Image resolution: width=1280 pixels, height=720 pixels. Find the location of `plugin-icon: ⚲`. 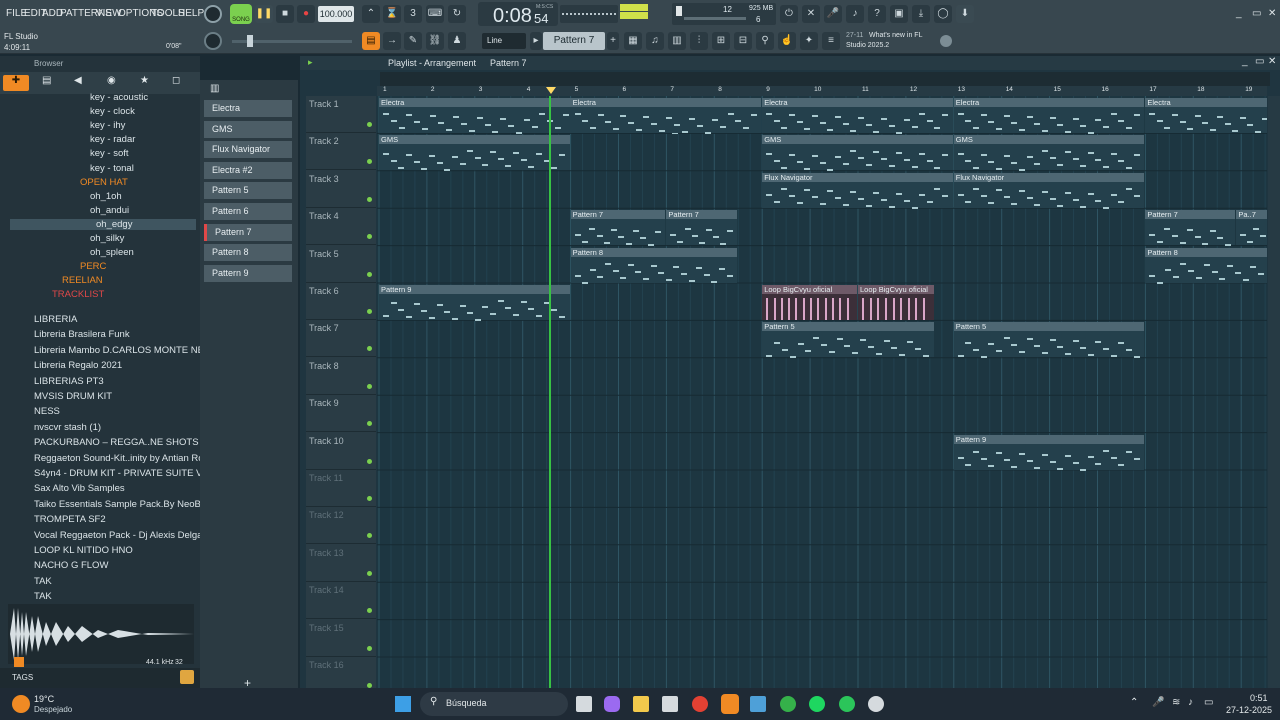

plugin-icon: ⚲ is located at coordinates (765, 41).